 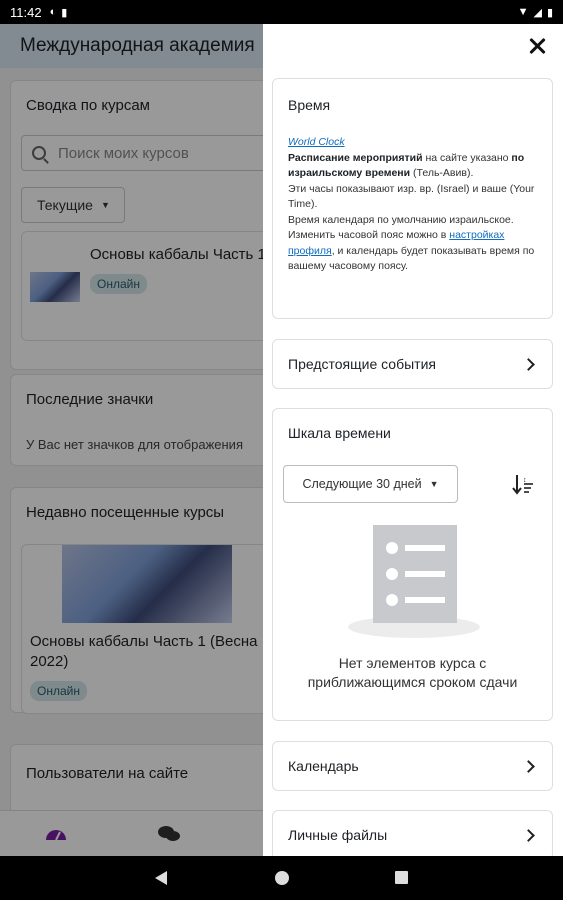 I want to click on private-files-label: Личные файлы, so click(x=338, y=835).